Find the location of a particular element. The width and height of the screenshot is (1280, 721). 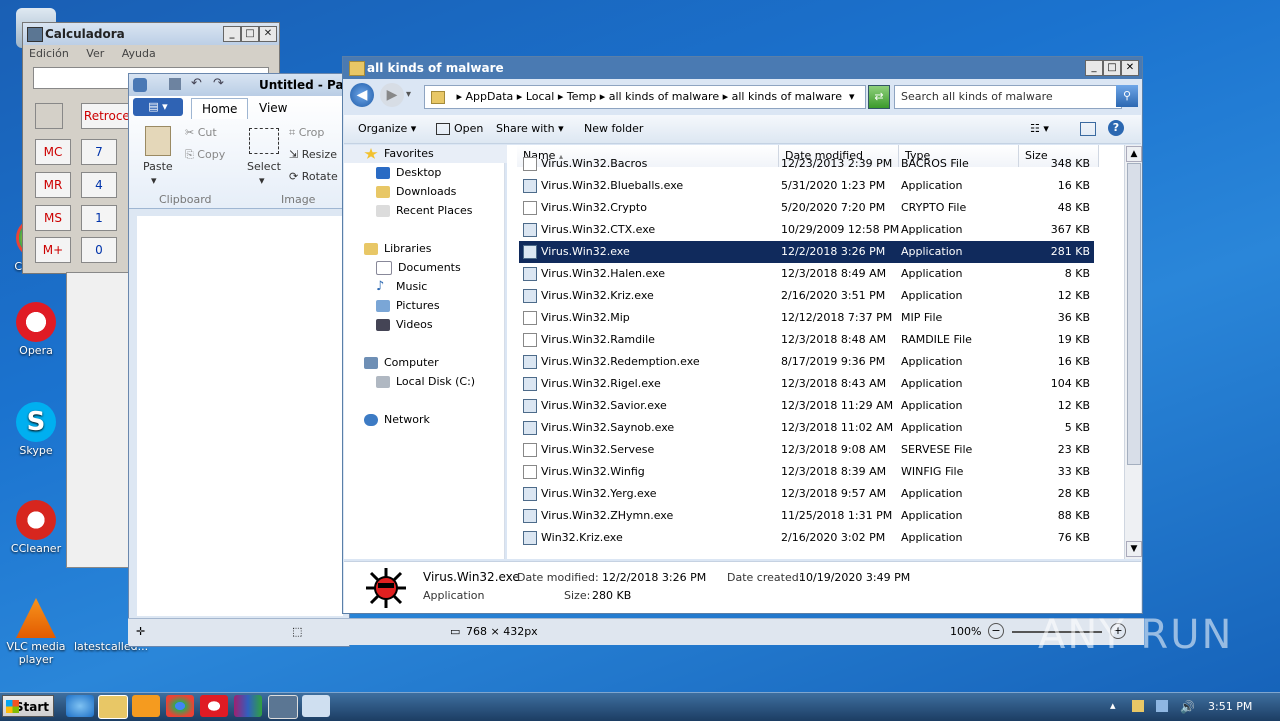

desktop-icon-ccleaner: CCleaner is located at coordinates (36, 527).